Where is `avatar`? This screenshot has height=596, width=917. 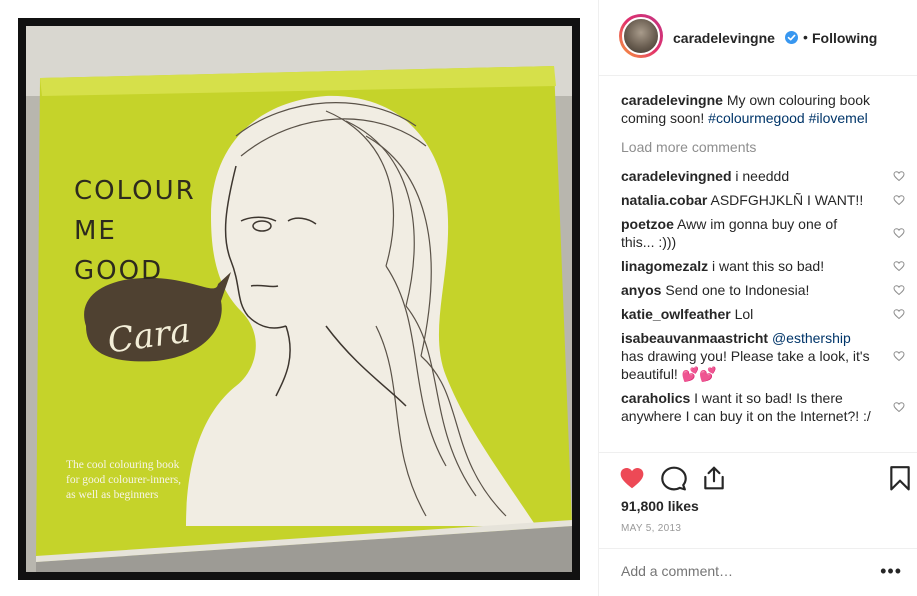 avatar is located at coordinates (641, 36).